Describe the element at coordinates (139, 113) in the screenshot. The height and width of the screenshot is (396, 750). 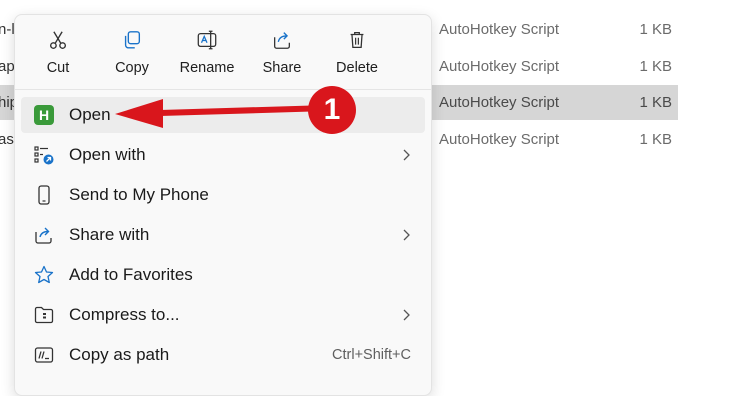
I see `arrowhead-icon` at that location.